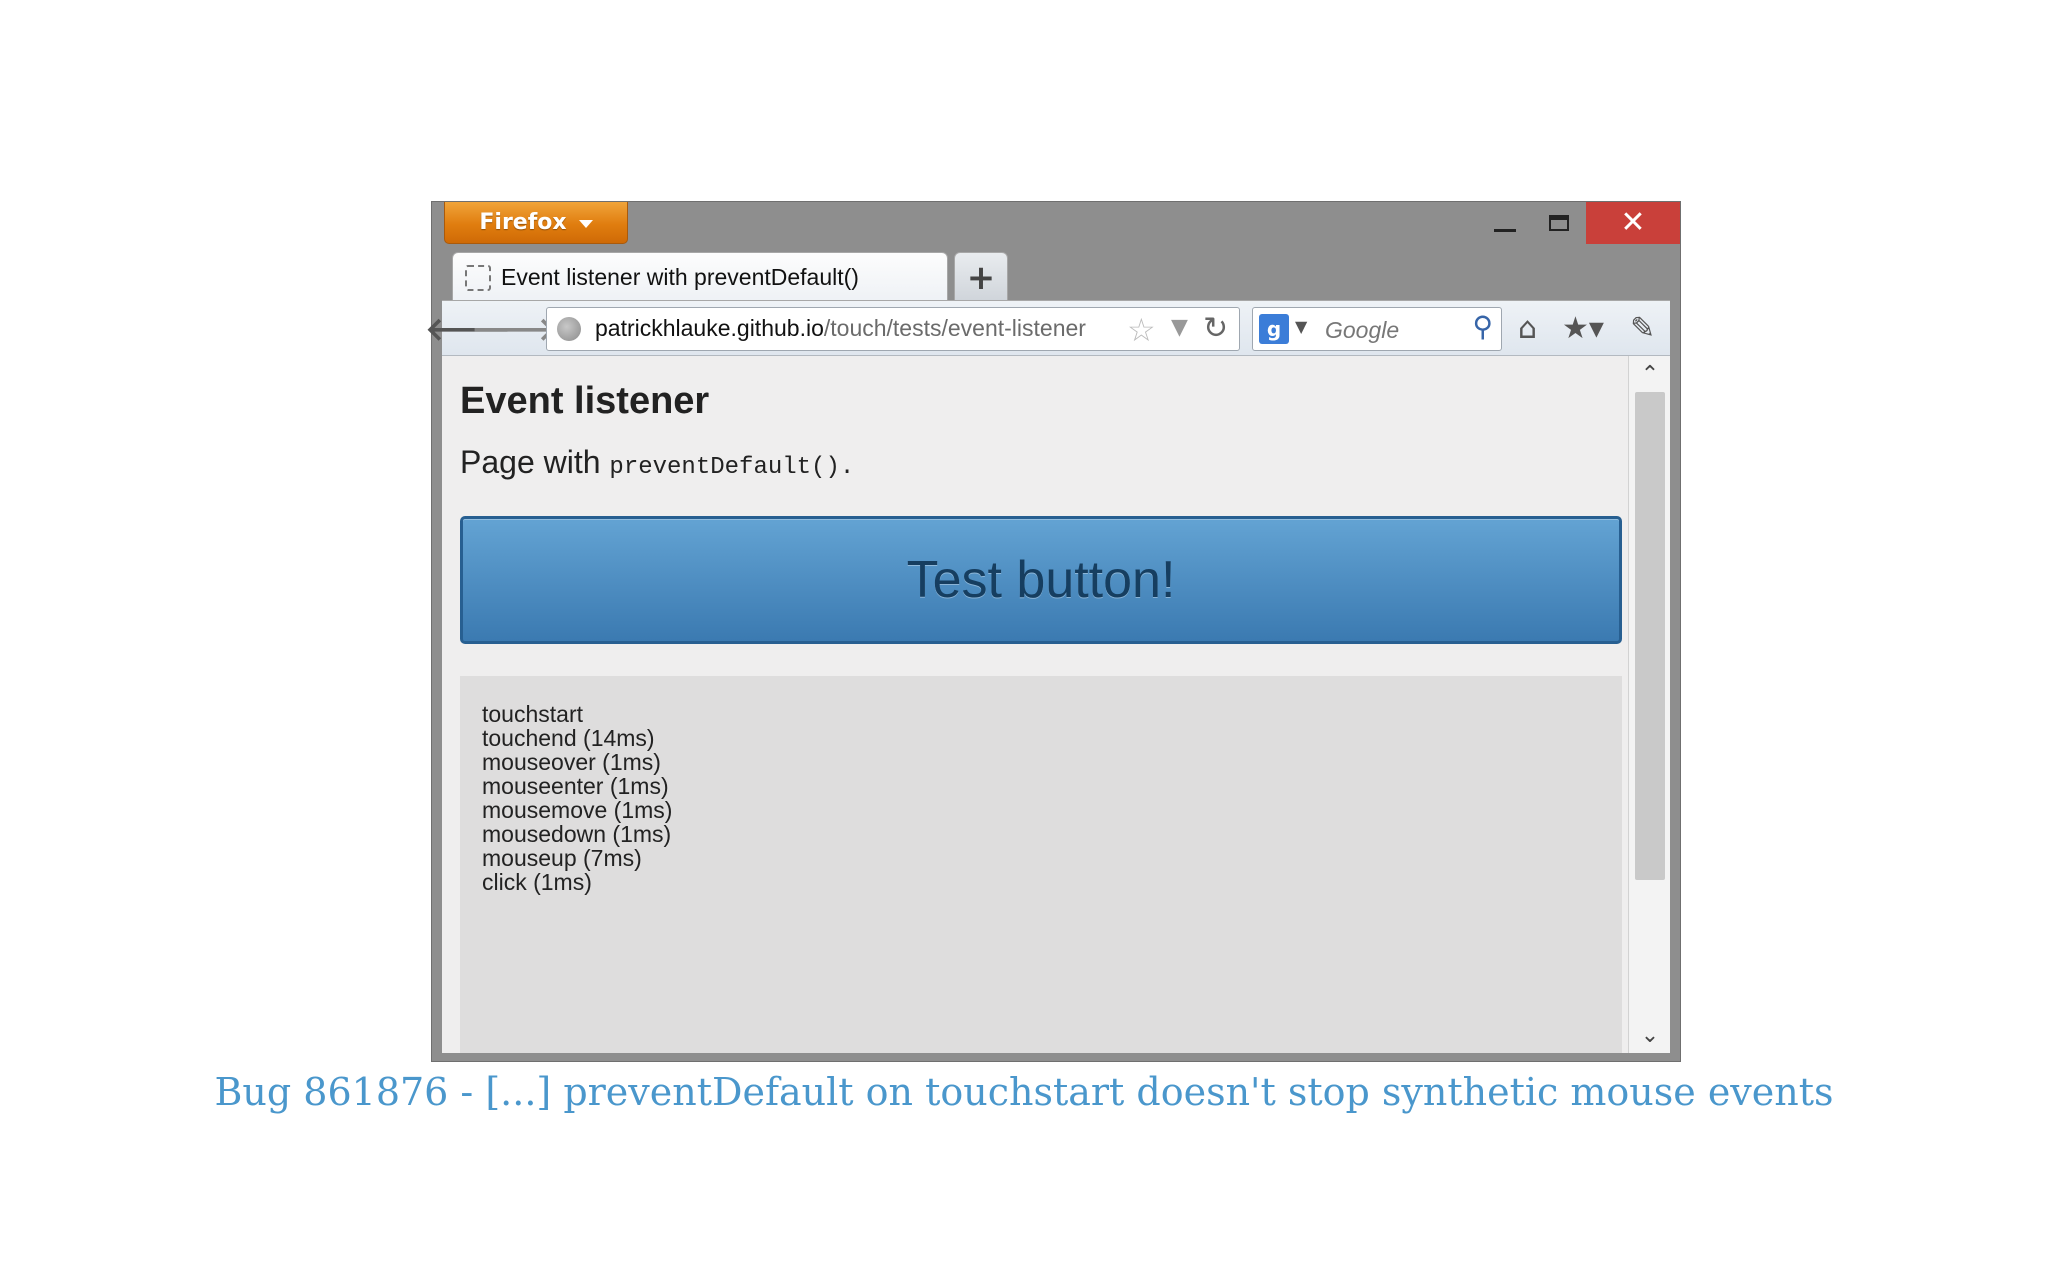  What do you see at coordinates (1301, 326) in the screenshot?
I see `chevron-down-icon: ▼` at bounding box center [1301, 326].